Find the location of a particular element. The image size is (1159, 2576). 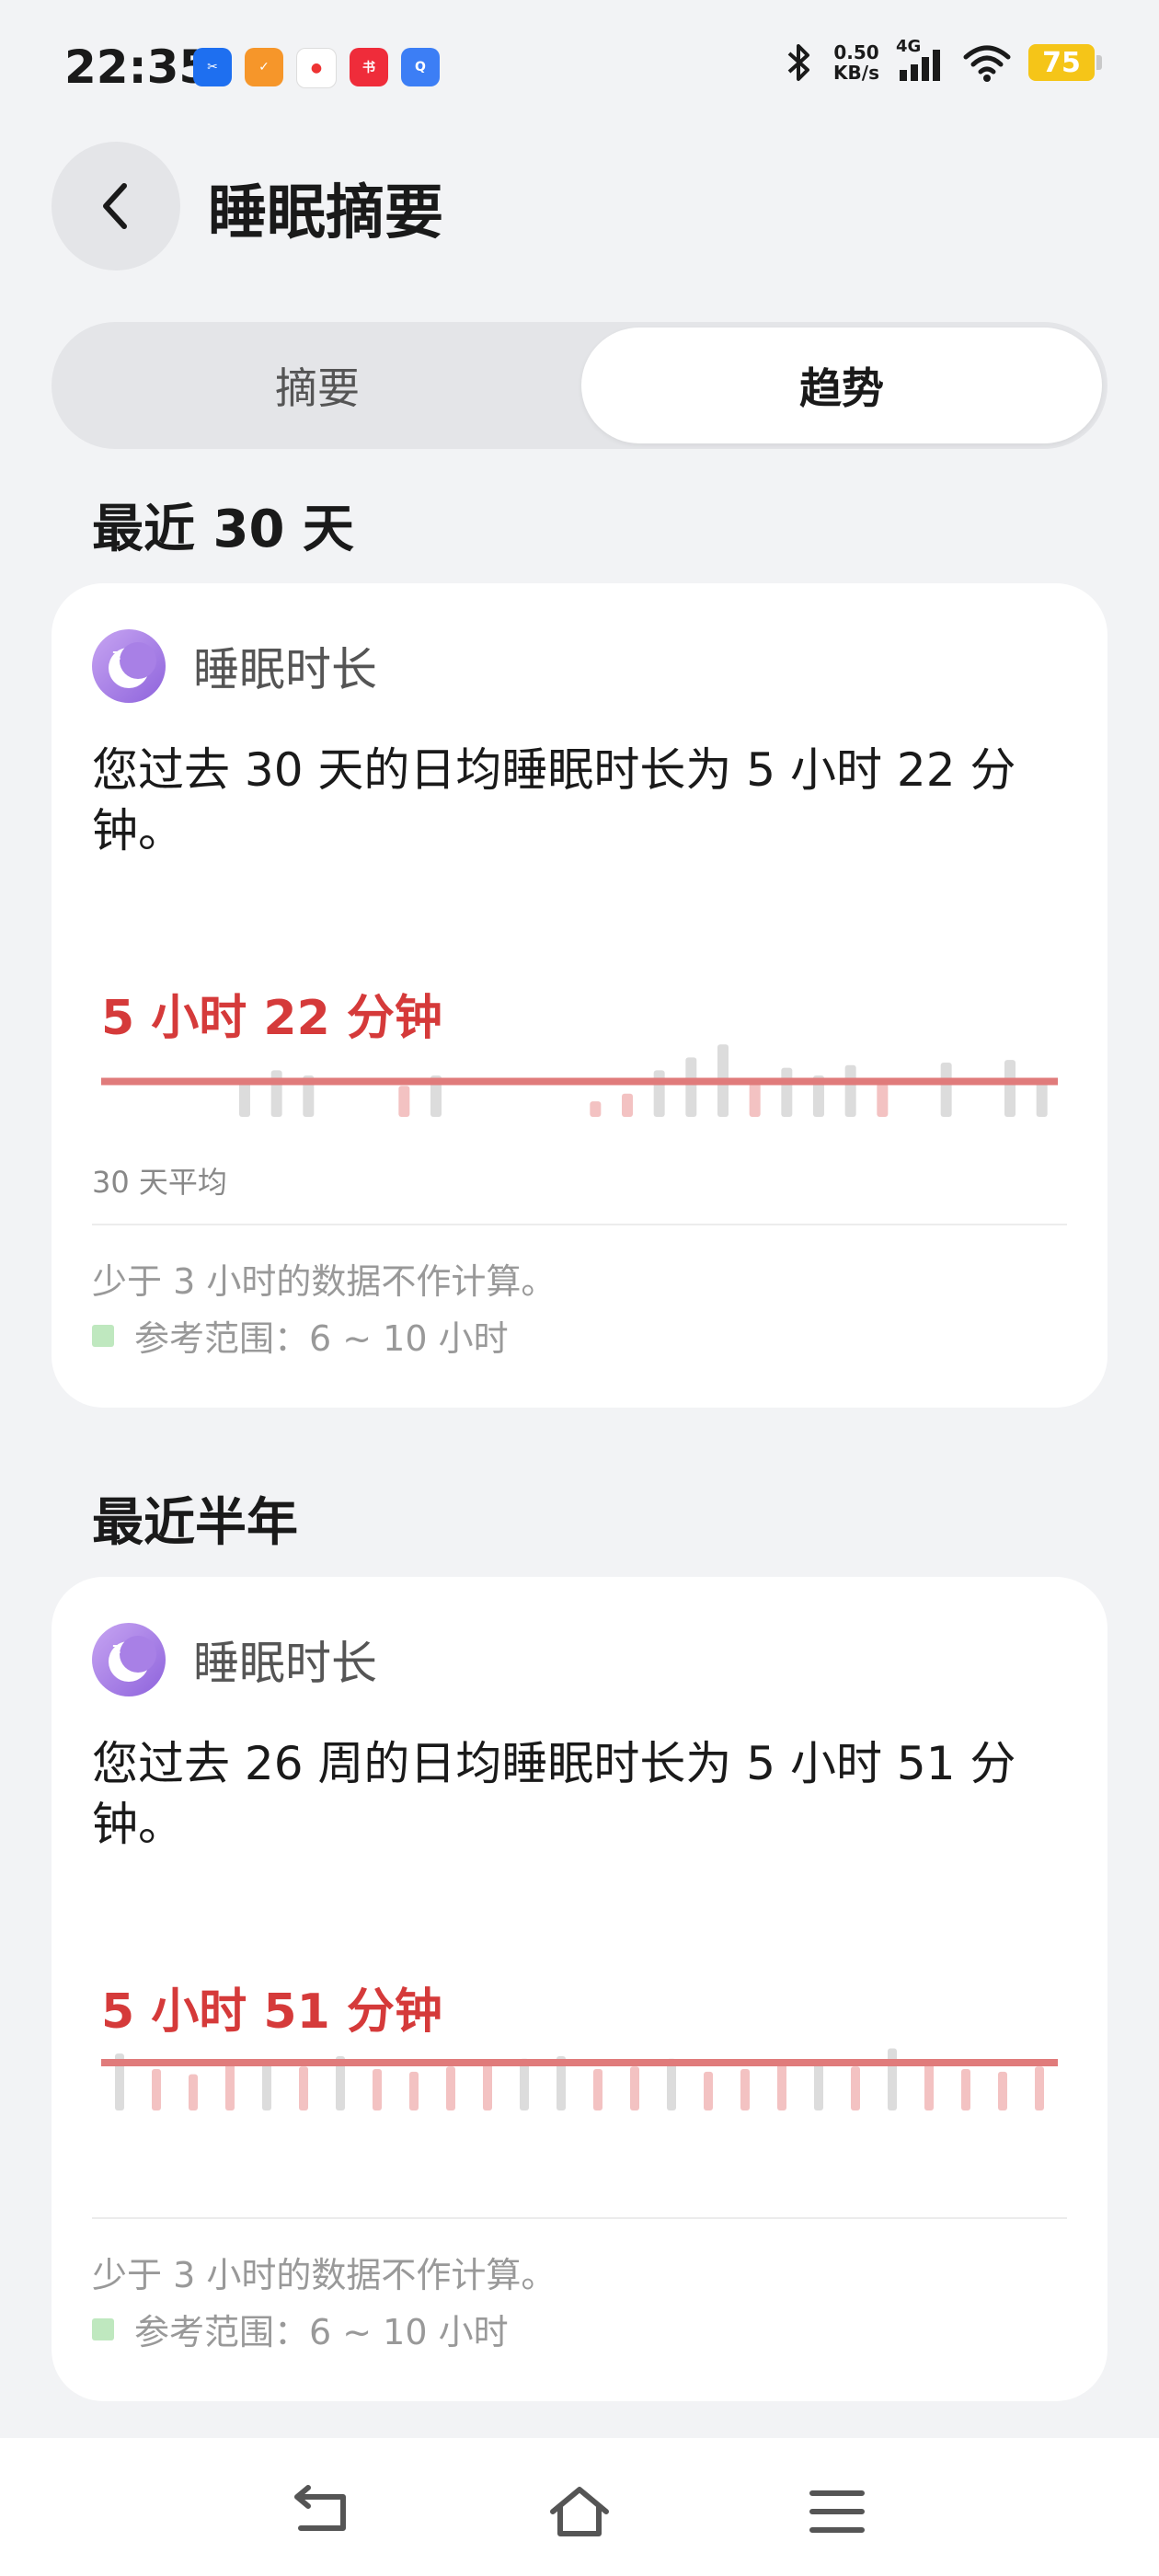

status-right: 0.50 KB/s 4G 75 is located at coordinates (941, 60).